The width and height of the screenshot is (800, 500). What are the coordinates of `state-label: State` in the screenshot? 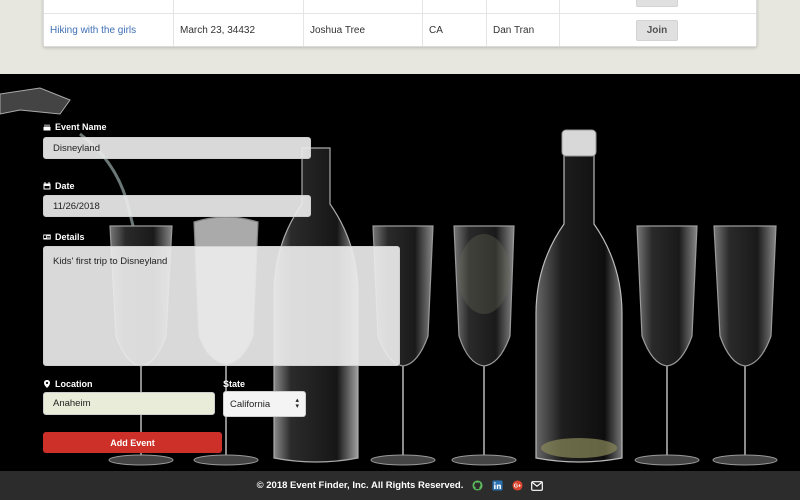 It's located at (234, 384).